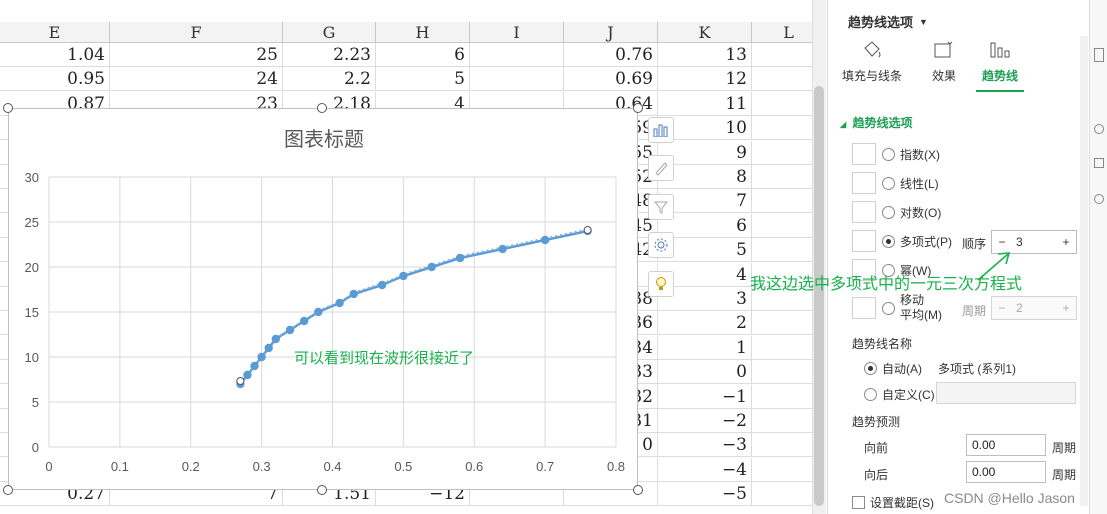 This screenshot has height=514, width=1107. Describe the element at coordinates (517, 32) in the screenshot. I see `column-header-i: I` at that location.